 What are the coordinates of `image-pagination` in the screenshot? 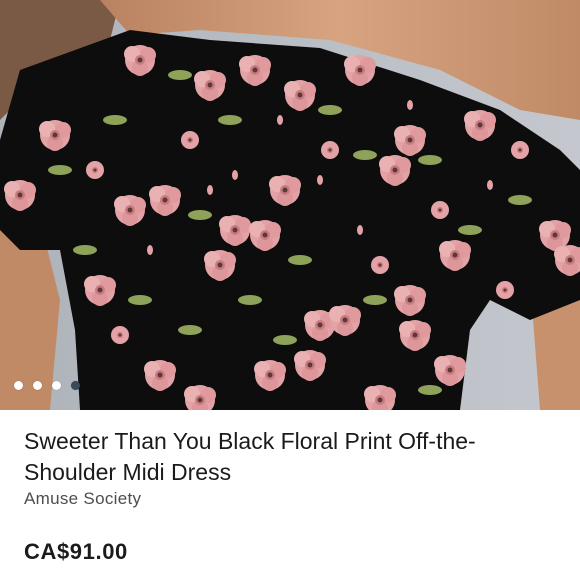 It's located at (47, 385).